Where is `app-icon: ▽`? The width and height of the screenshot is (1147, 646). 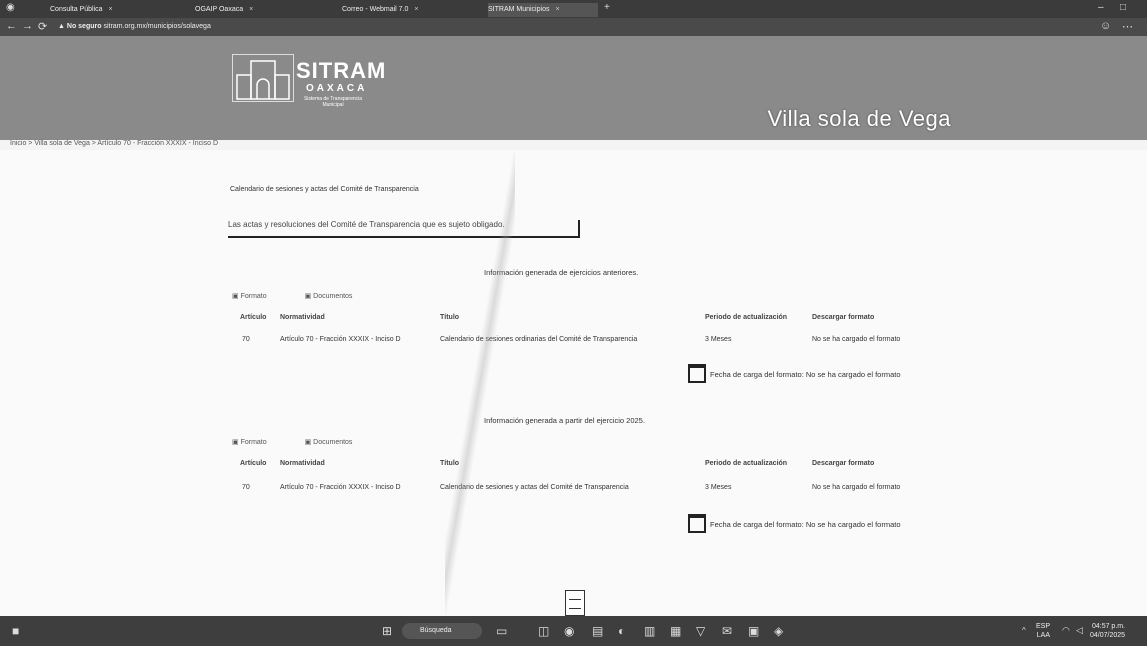
app-icon: ▽ is located at coordinates (700, 631).